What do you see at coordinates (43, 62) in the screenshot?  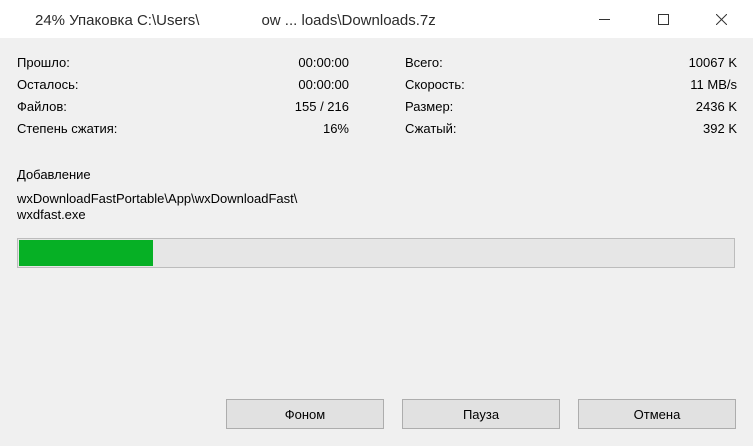 I see `elapsed-label: Прошло:` at bounding box center [43, 62].